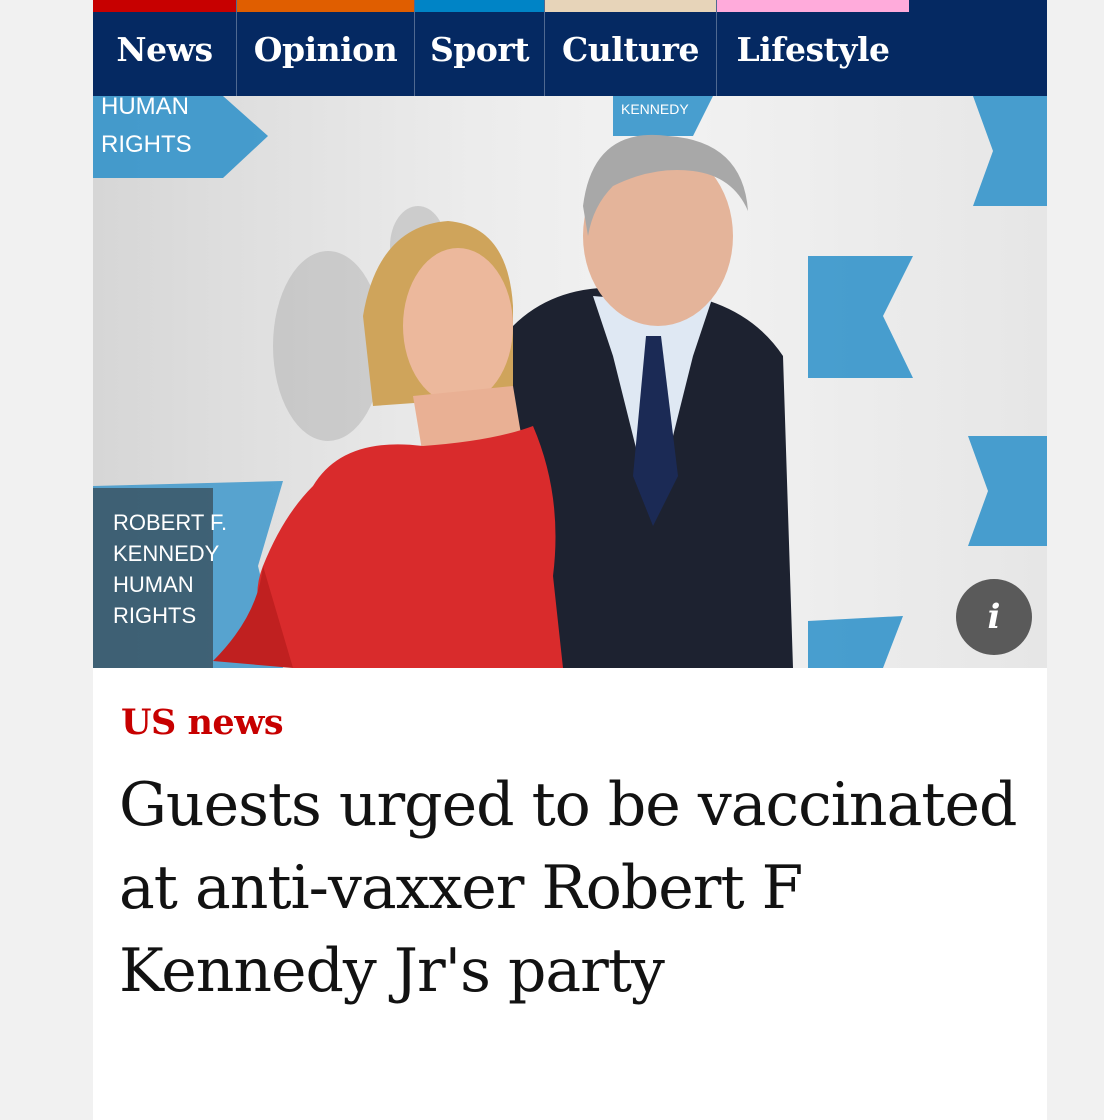 The image size is (1104, 1120). I want to click on nav-opinion-label: Opinion, so click(325, 49).